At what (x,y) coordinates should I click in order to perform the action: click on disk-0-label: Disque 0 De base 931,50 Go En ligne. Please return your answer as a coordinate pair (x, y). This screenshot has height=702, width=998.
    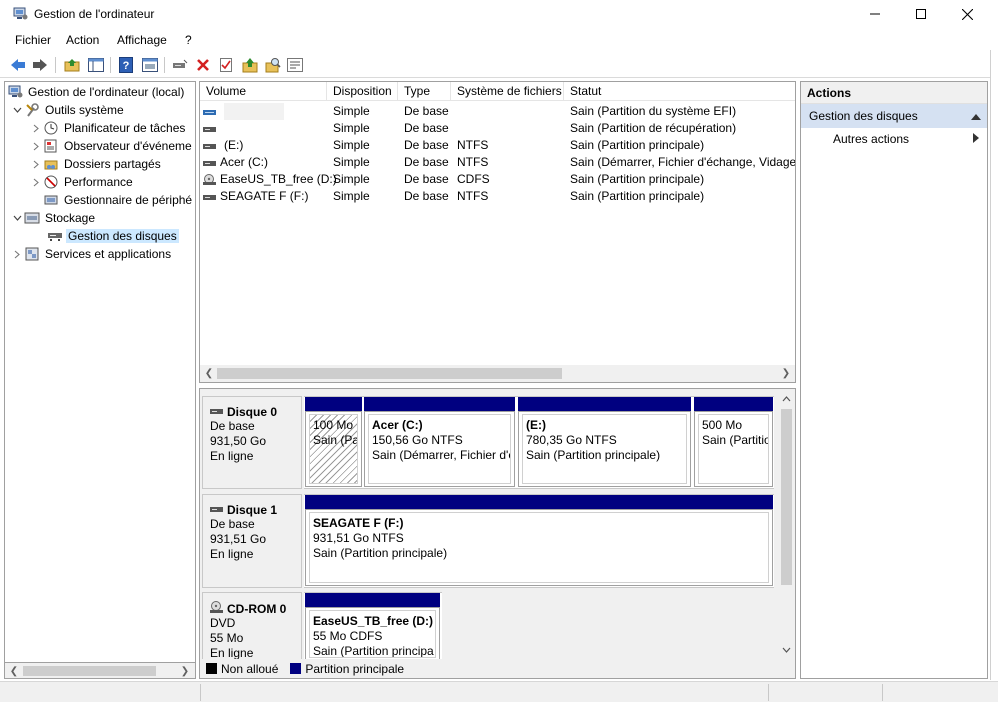
    Looking at the image, I should click on (252, 442).